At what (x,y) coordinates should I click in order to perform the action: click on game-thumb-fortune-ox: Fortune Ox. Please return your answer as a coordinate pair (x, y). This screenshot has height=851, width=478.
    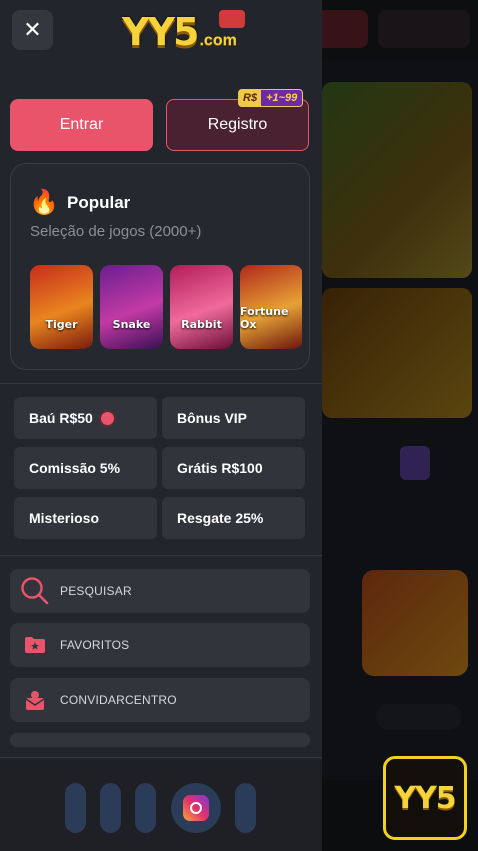
    Looking at the image, I should click on (271, 307).